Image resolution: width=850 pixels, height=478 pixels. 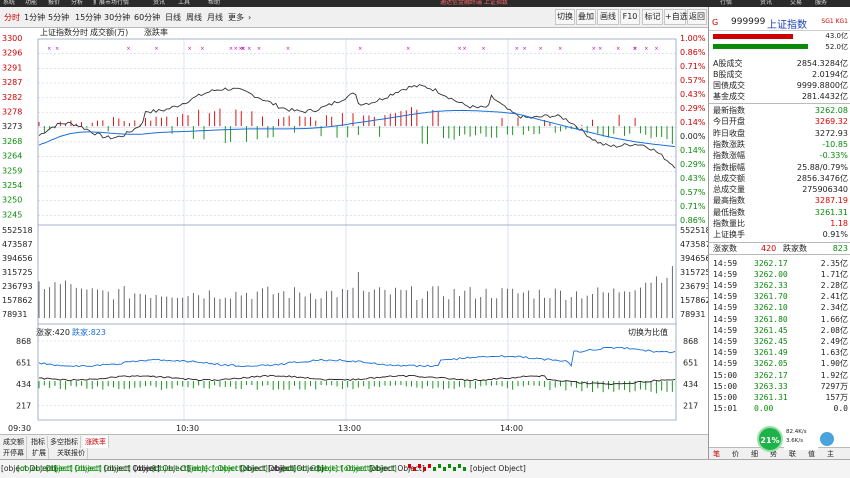 What do you see at coordinates (159, 3) in the screenshot?
I see `menu-item: 资讯` at bounding box center [159, 3].